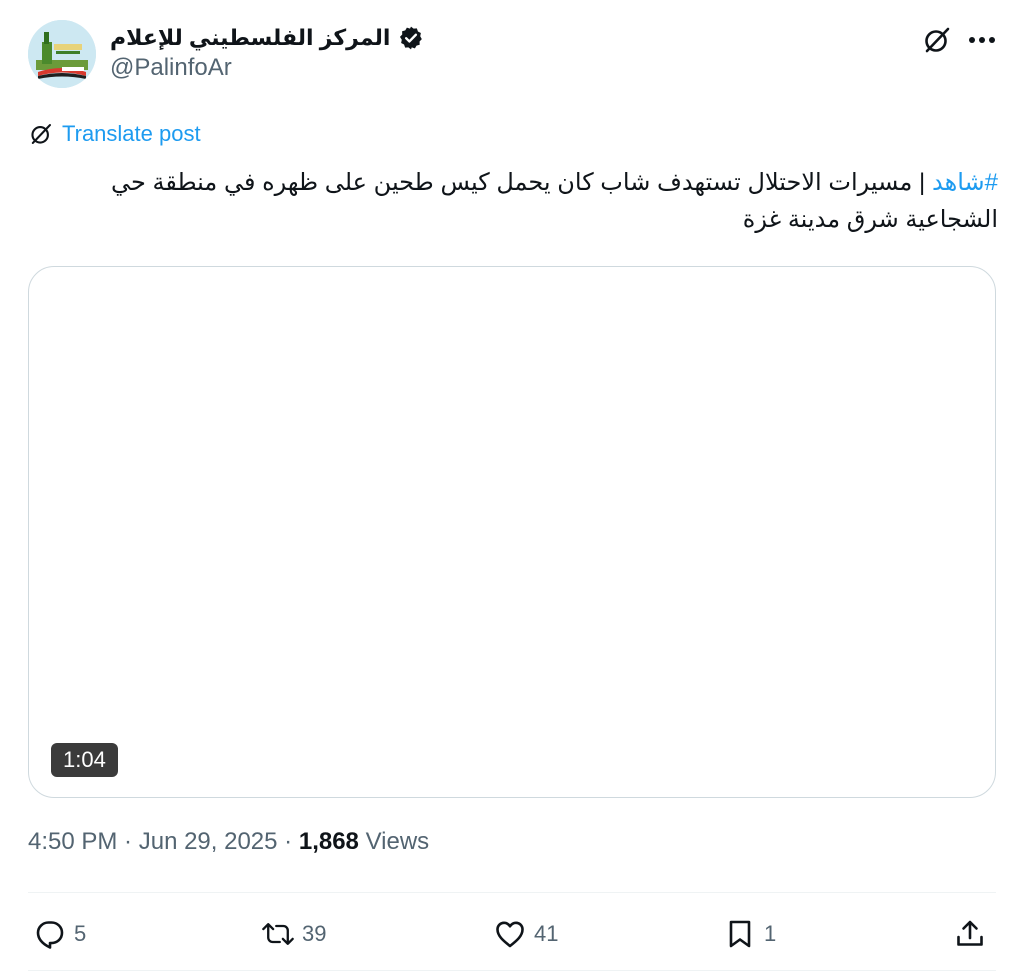 This screenshot has width=1024, height=974. Describe the element at coordinates (965, 182) in the screenshot. I see `hashtag-link: #شاهد` at that location.